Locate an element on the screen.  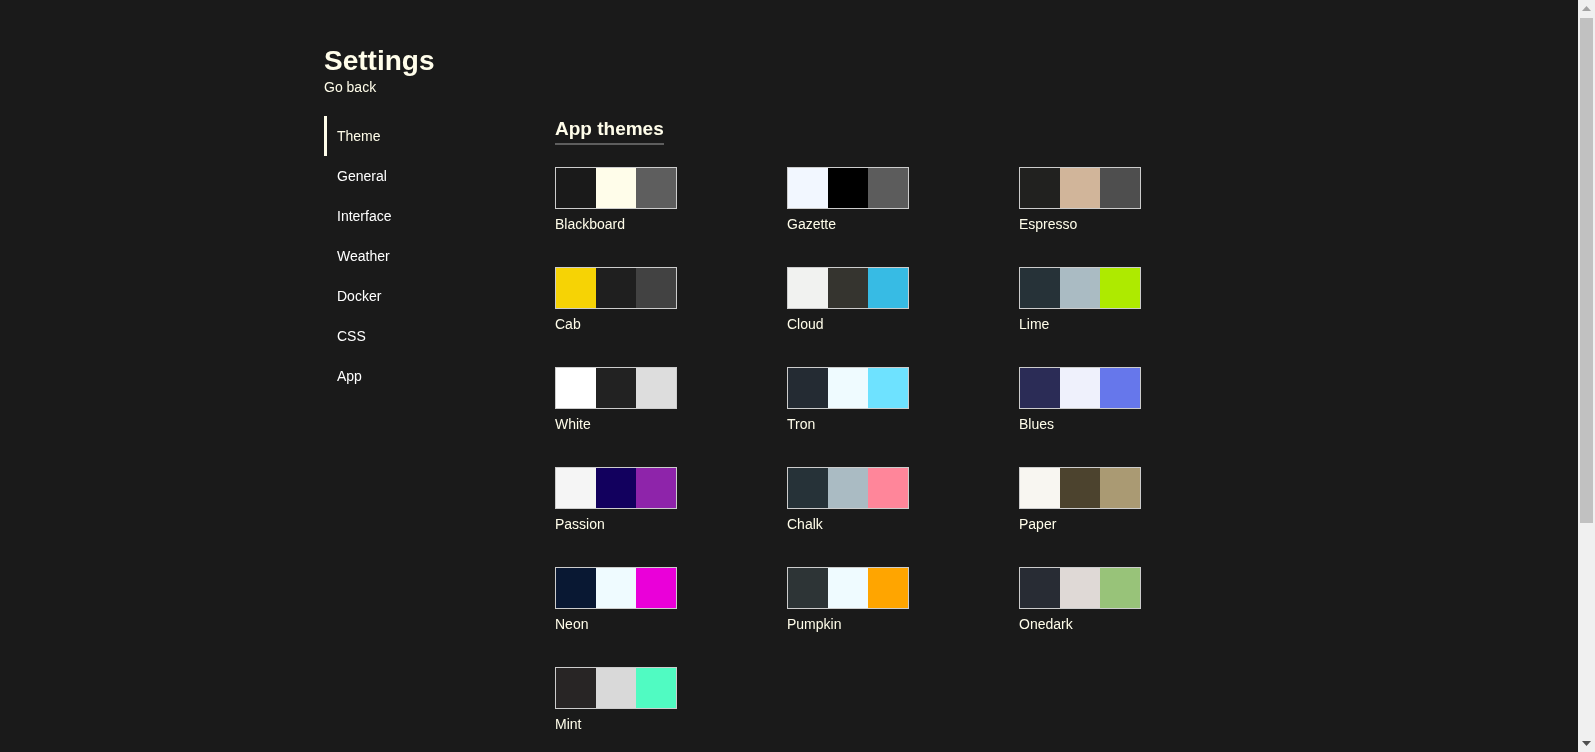
theme-name: Paper is located at coordinates (1038, 524).